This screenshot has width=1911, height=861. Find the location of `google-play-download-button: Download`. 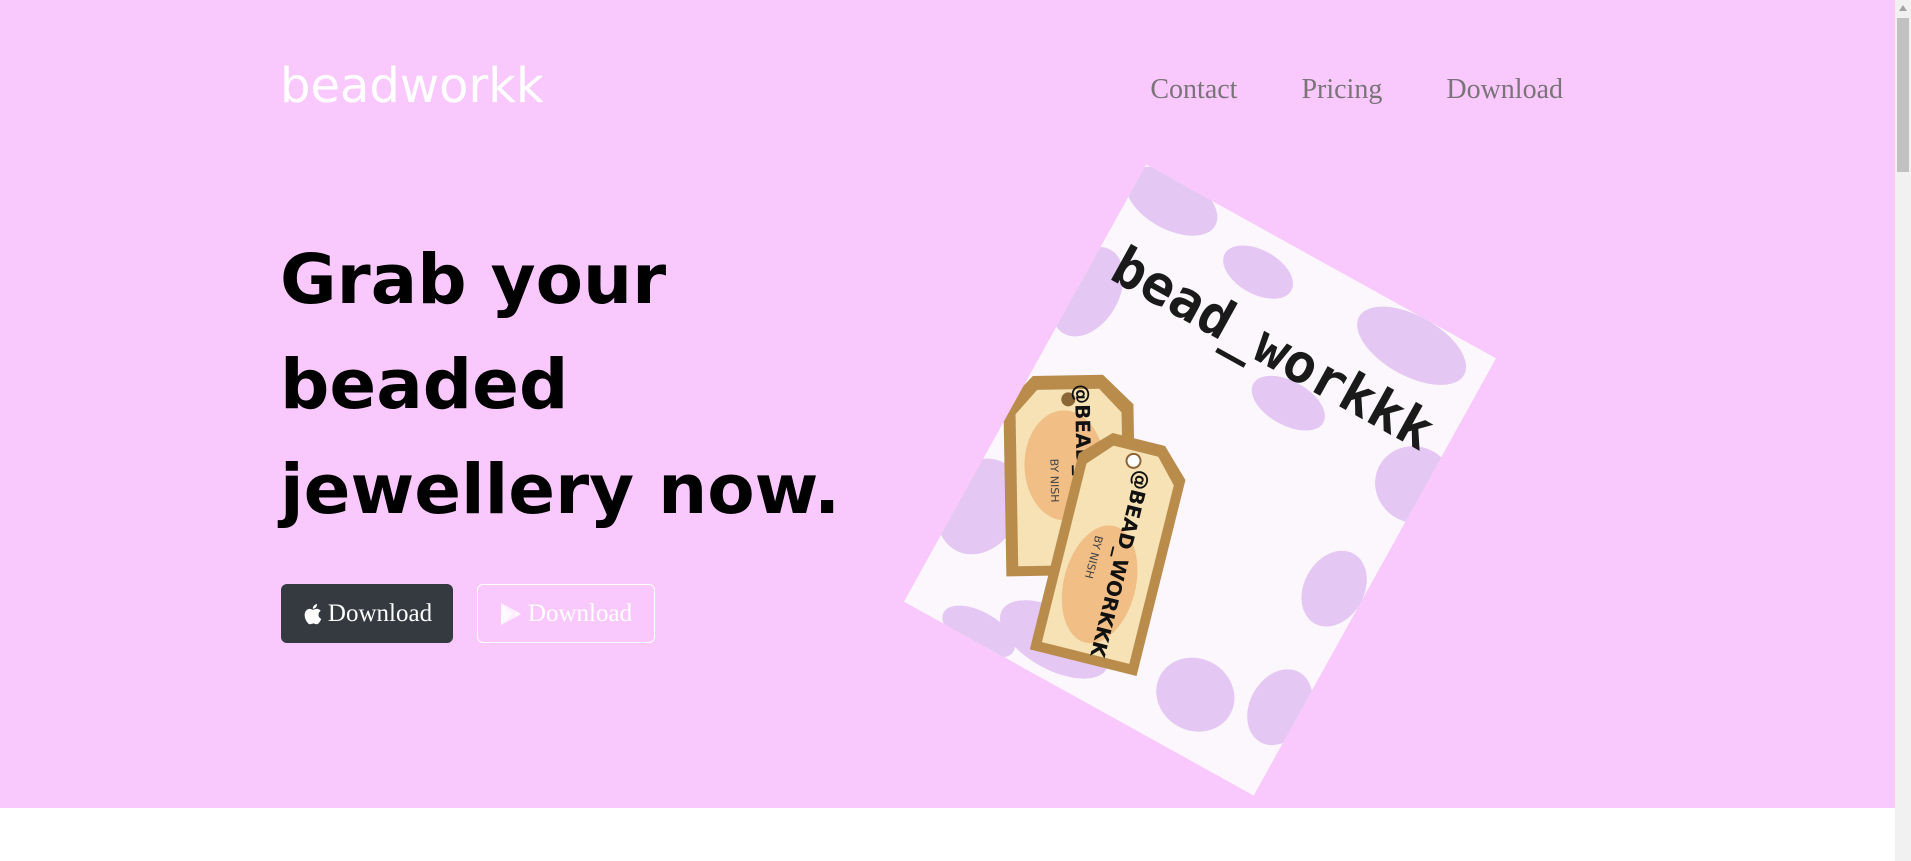

google-play-download-button: Download is located at coordinates (566, 613).